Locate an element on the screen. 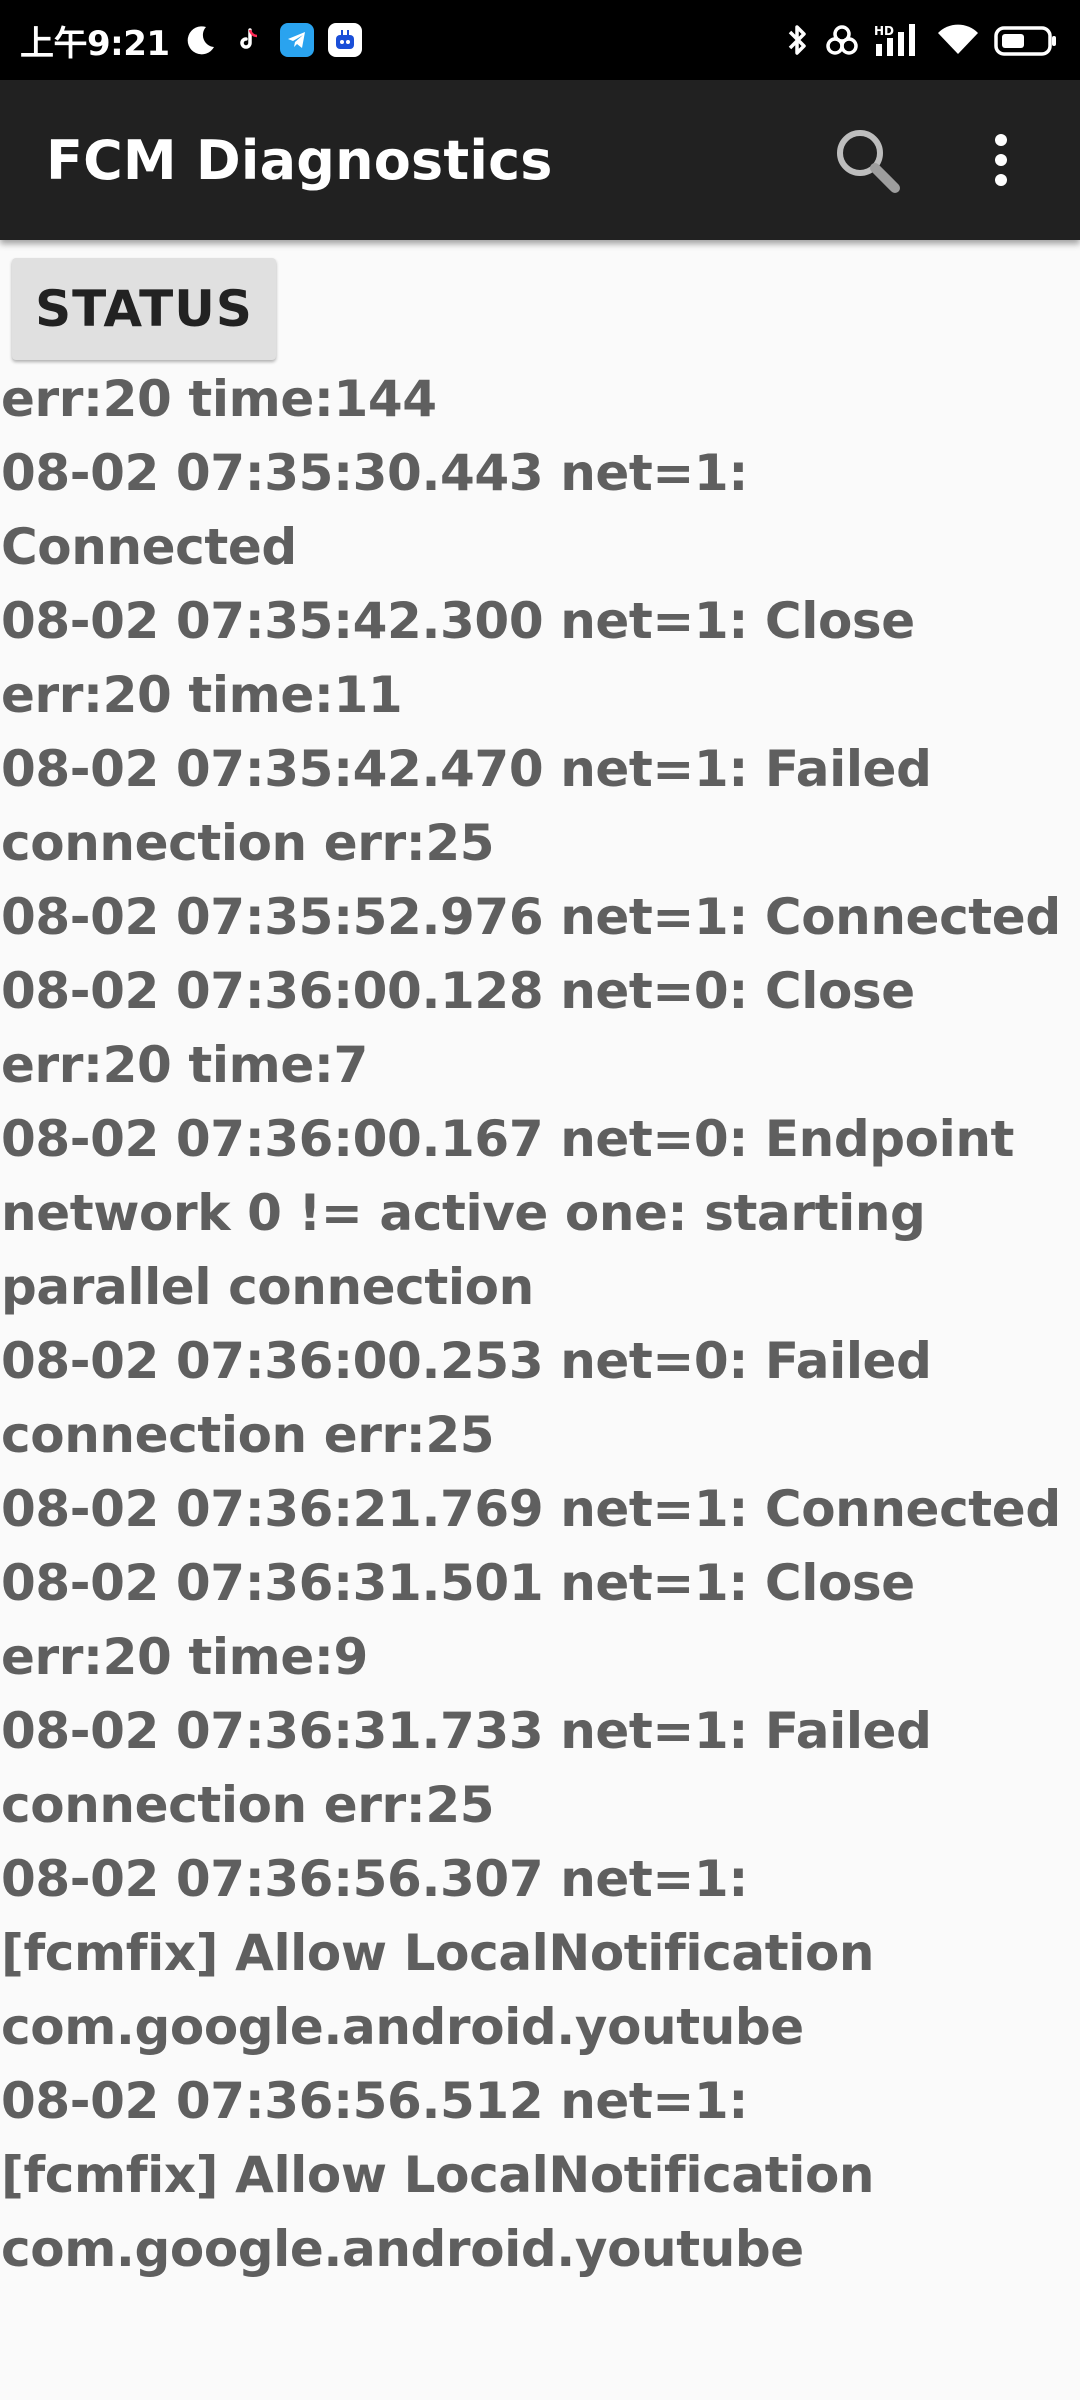  app-bar: FCM Diagnostics is located at coordinates (540, 160).